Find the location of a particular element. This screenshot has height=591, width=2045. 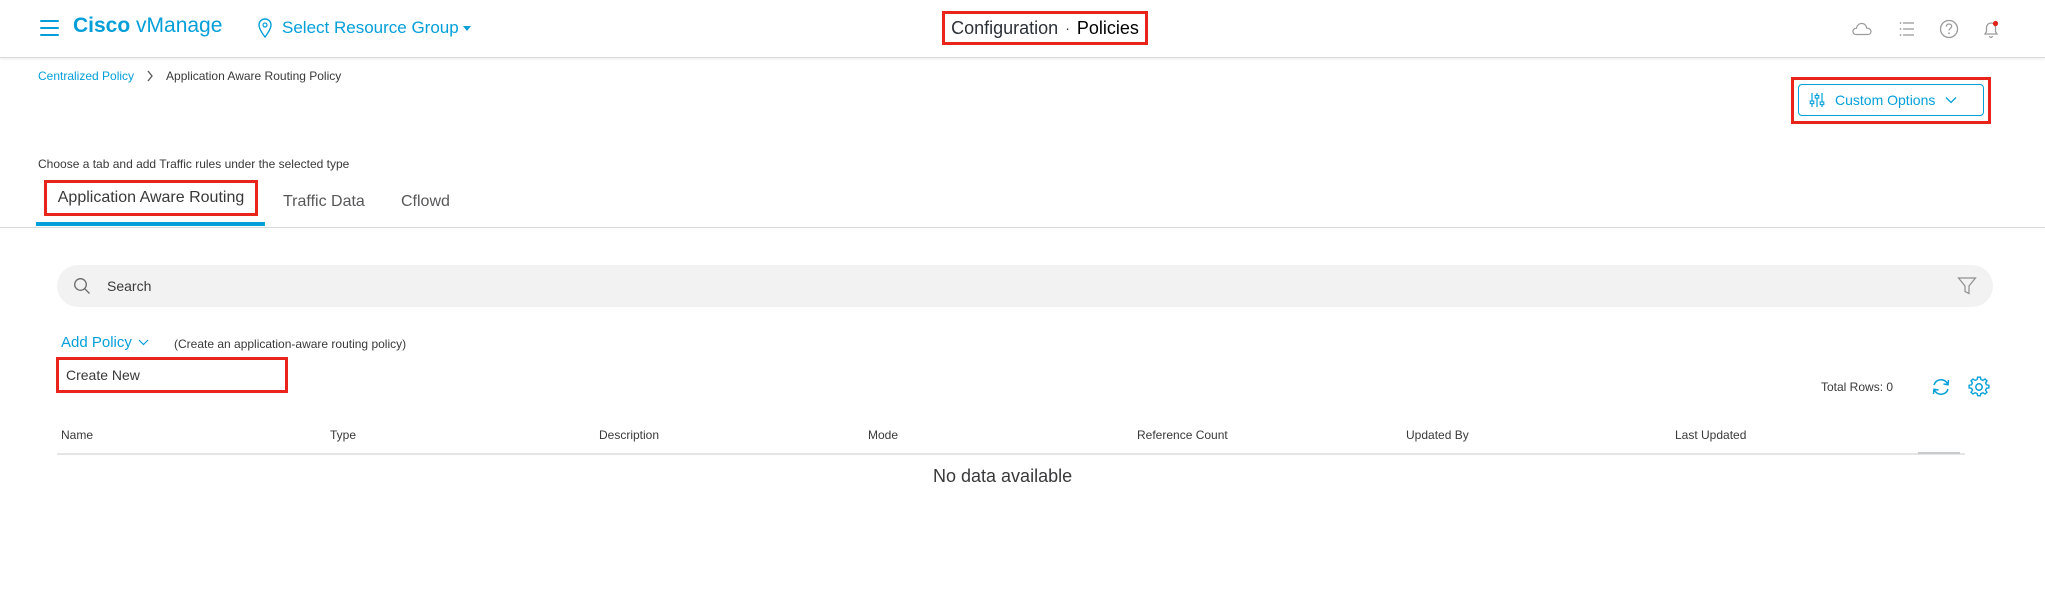

caret-down-icon is located at coordinates (466, 28).